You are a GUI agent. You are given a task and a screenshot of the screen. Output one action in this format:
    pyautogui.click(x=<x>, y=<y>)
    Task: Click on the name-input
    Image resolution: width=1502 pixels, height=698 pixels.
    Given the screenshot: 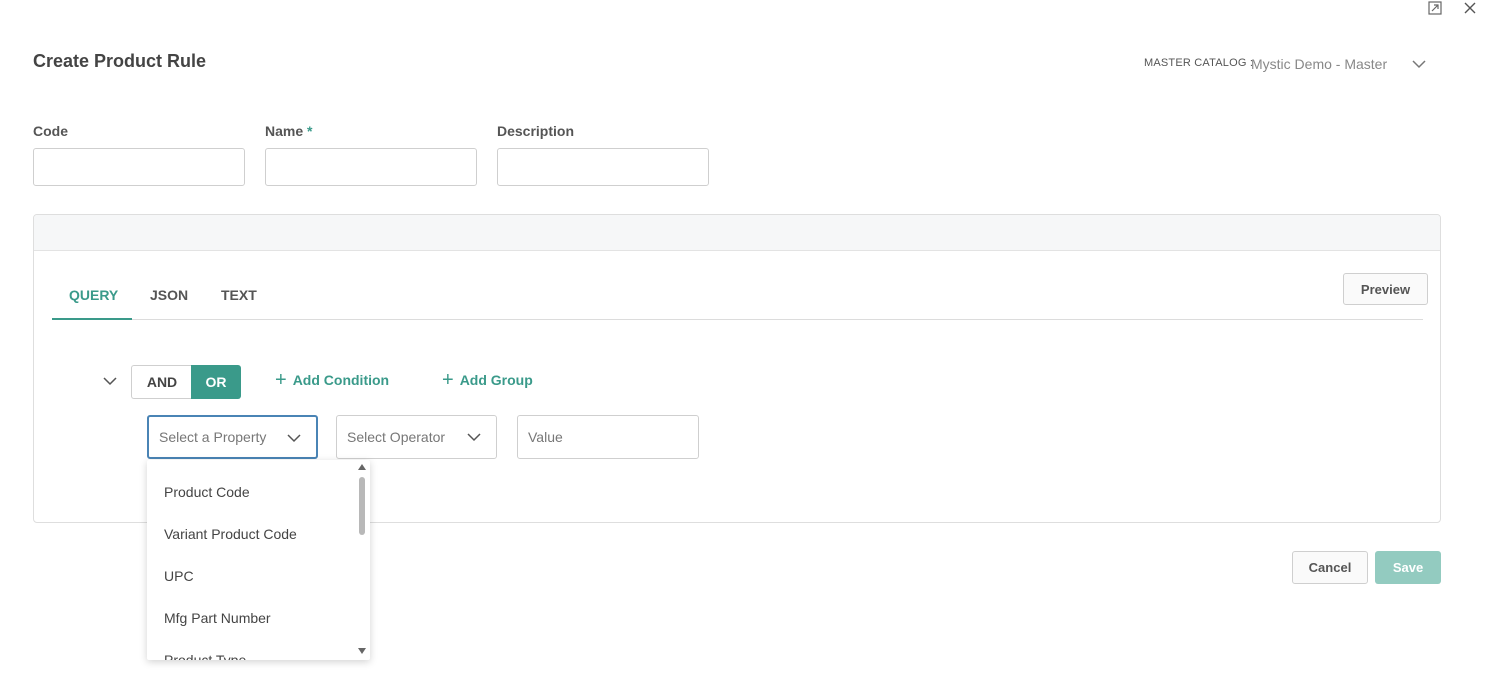 What is the action you would take?
    pyautogui.click(x=371, y=167)
    